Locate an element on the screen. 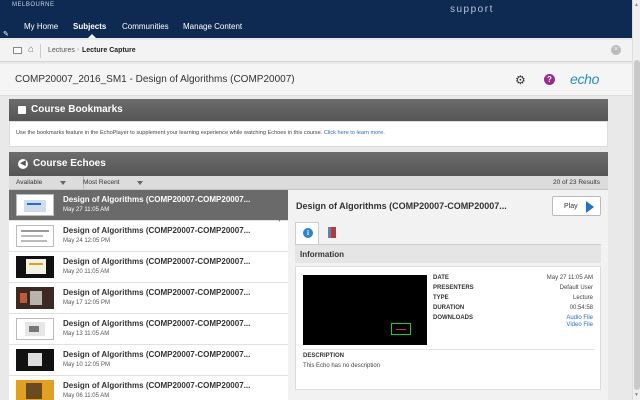  duration-key: DURATION is located at coordinates (449, 308).